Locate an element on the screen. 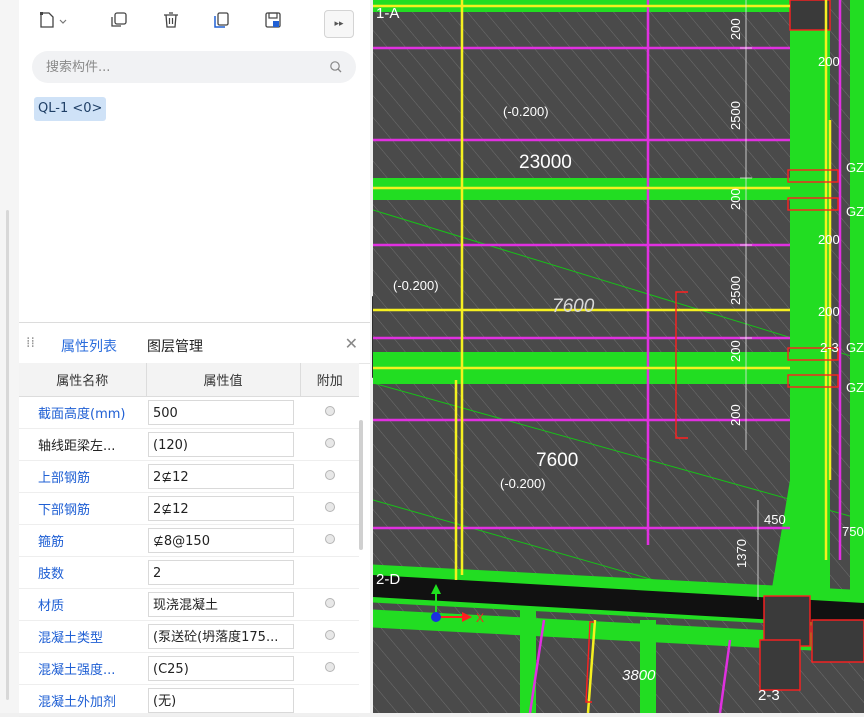 The width and height of the screenshot is (864, 717). property-value-cell: ⊈8@150 is located at coordinates (223, 540).